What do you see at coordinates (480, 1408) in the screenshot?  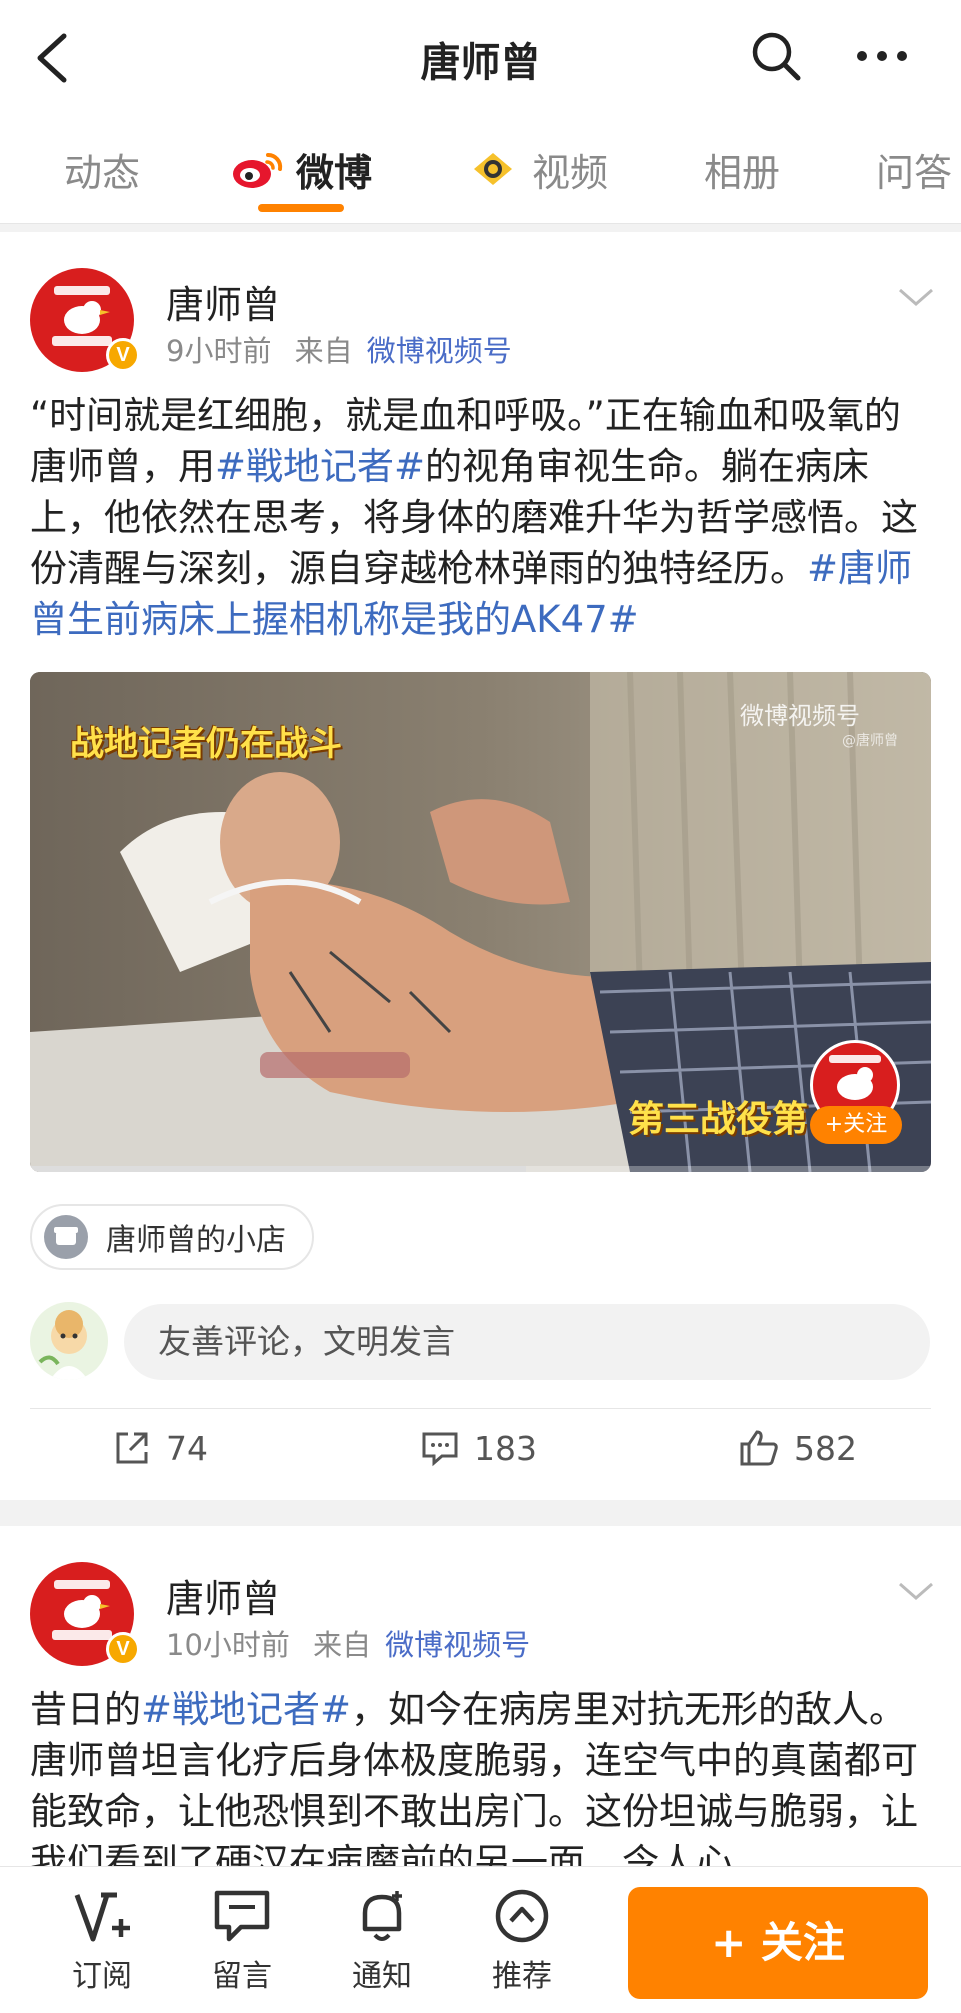 I see `divider` at bounding box center [480, 1408].